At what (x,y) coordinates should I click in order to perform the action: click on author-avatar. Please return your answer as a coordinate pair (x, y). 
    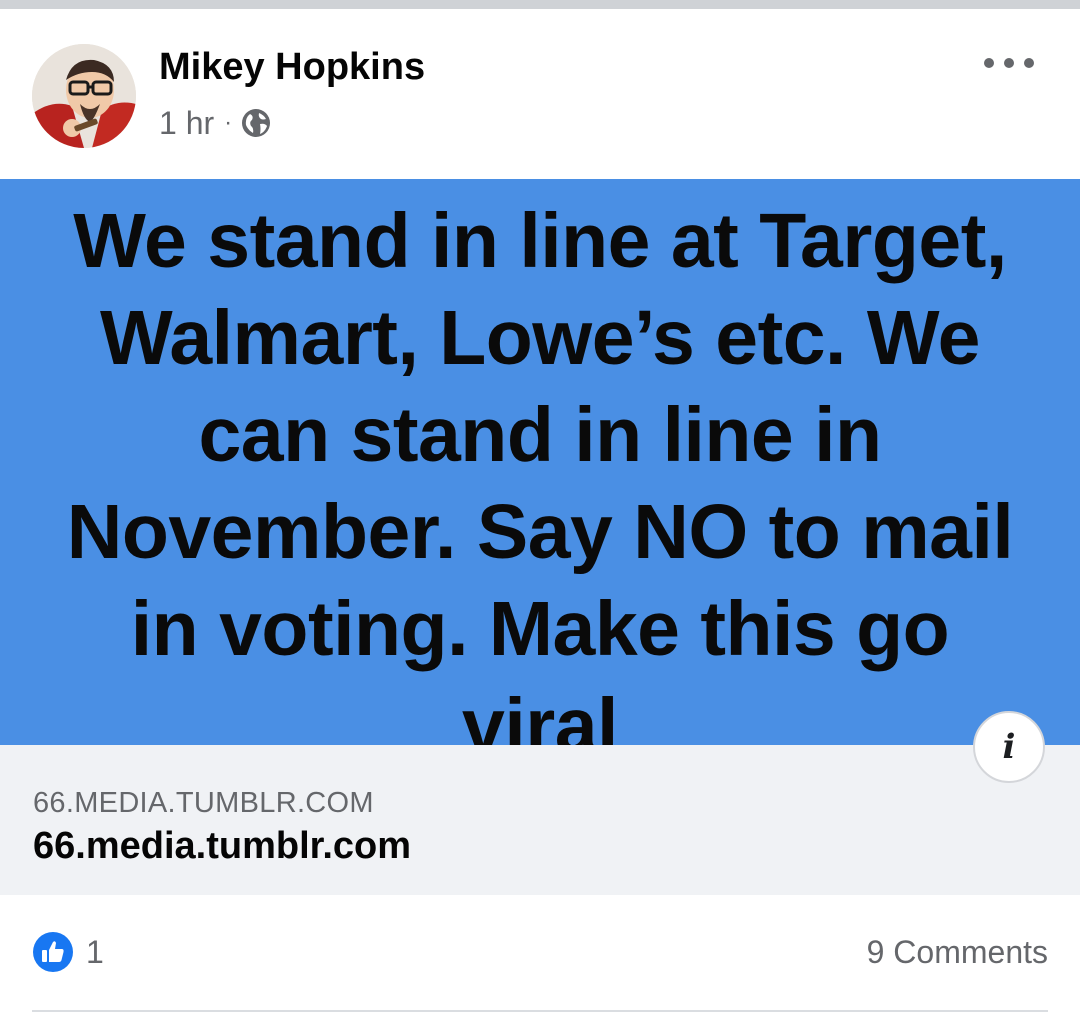
    Looking at the image, I should click on (84, 96).